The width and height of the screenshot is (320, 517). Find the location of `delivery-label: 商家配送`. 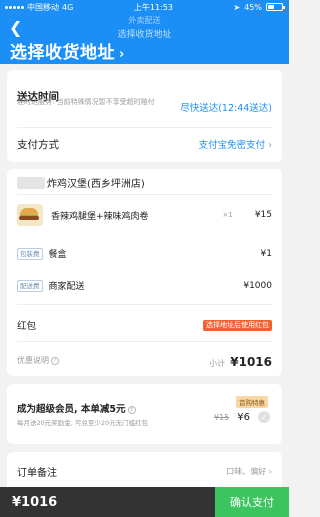

delivery-label: 商家配送 is located at coordinates (66, 287).